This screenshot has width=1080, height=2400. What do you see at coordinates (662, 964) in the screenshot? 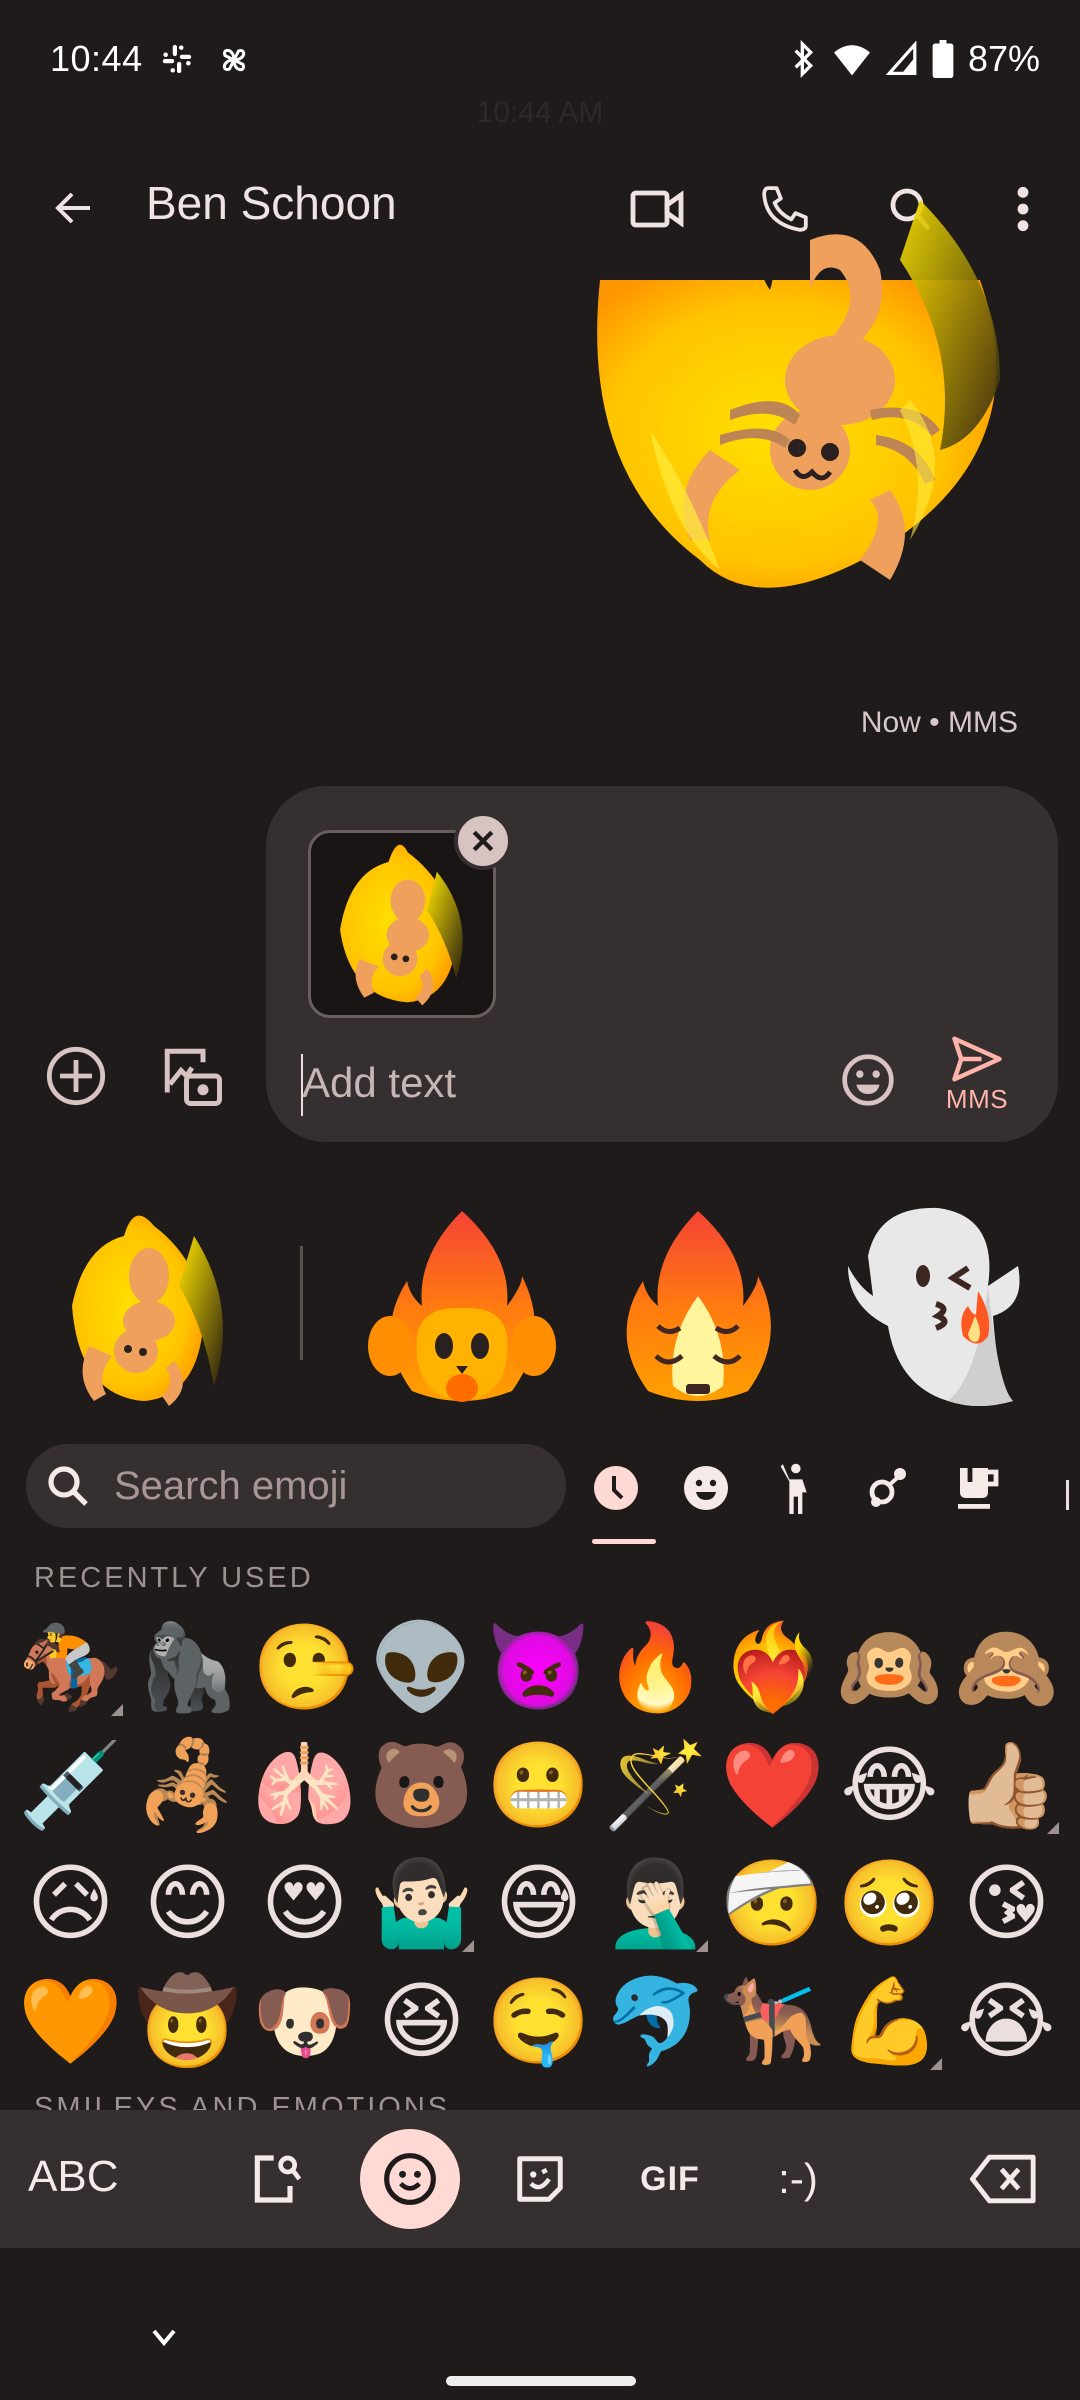
I see `compose-box: MMS` at bounding box center [662, 964].